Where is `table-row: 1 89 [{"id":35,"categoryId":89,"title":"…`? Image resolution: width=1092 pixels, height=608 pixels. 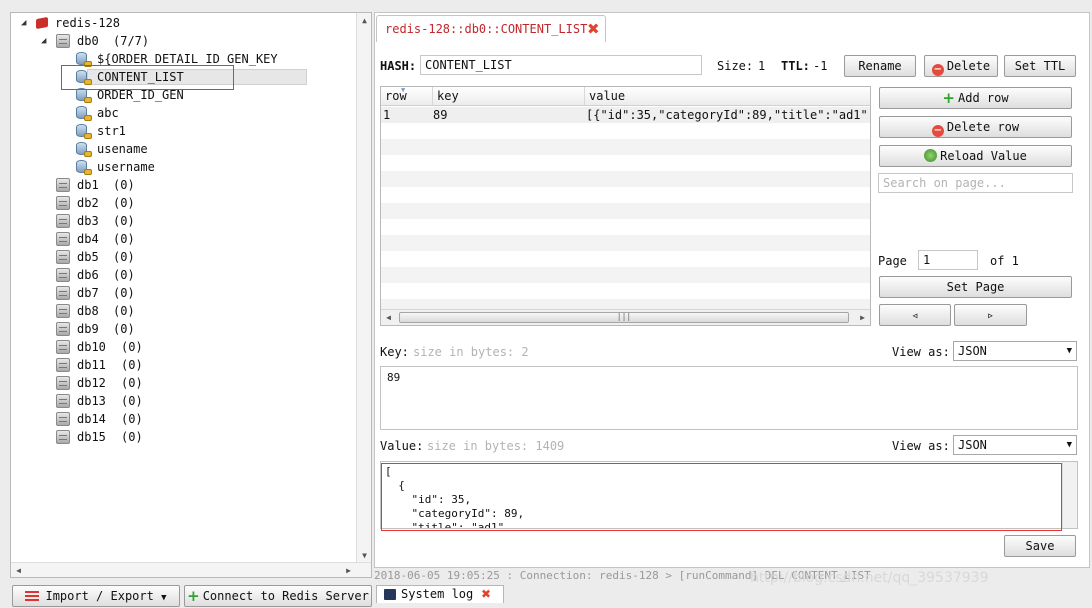
table-row: 1 89 [{"id":35,"categoryId":89,"title":"… is located at coordinates (625, 115).